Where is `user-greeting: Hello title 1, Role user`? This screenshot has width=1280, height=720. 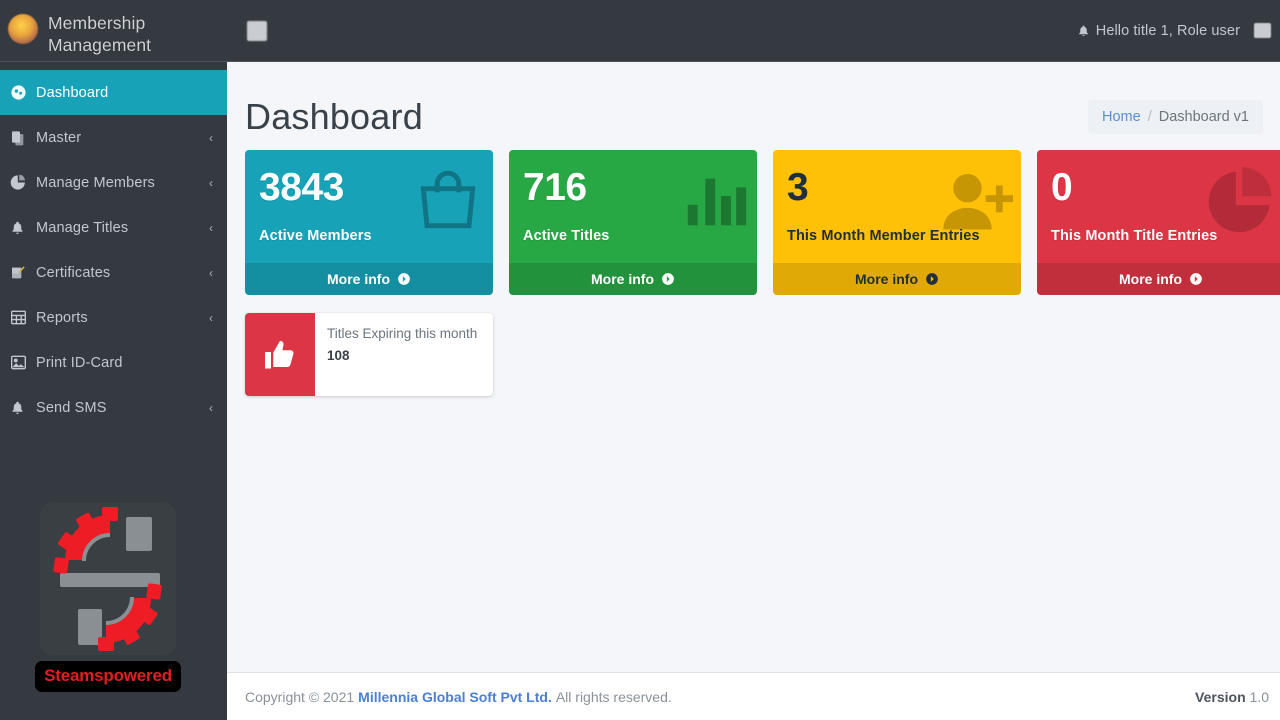 user-greeting: Hello title 1, Role user is located at coordinates (1158, 31).